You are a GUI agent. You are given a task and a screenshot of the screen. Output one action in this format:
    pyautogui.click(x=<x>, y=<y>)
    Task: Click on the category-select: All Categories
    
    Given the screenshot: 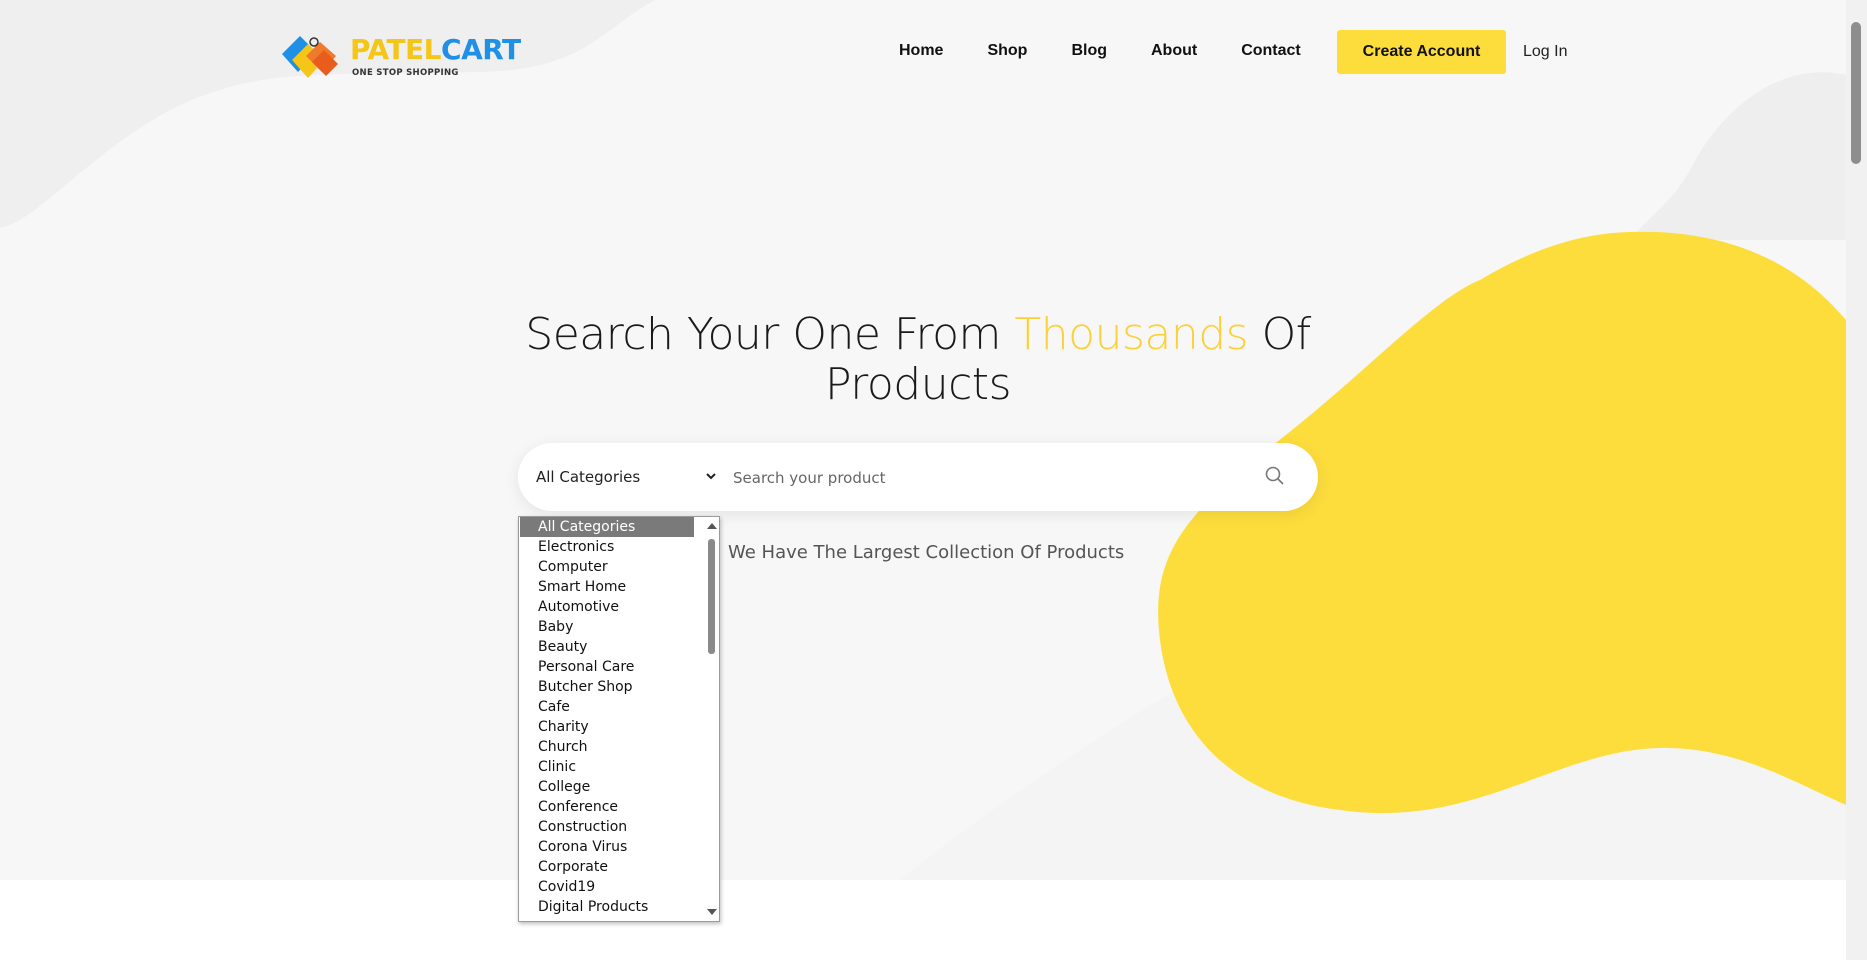 What is the action you would take?
    pyautogui.click(x=588, y=477)
    